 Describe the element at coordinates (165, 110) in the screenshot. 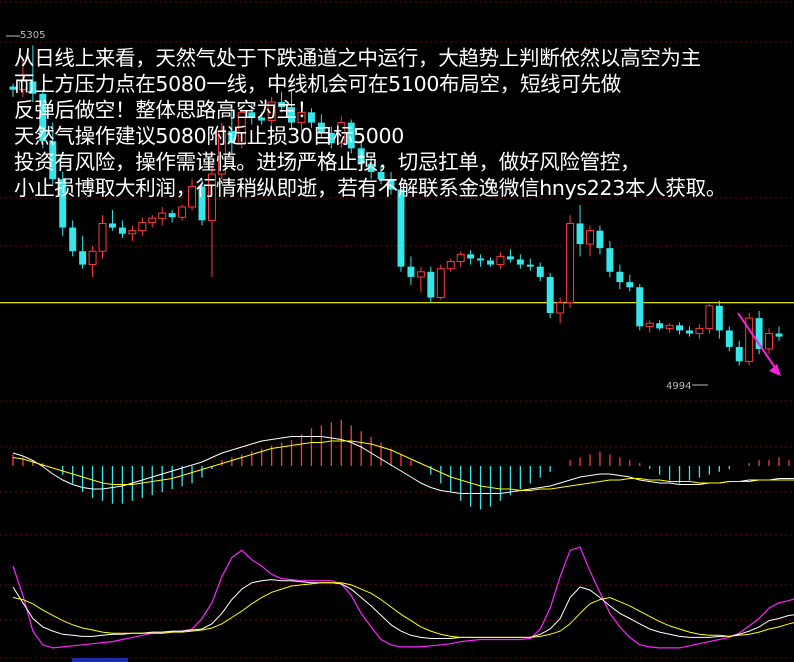

I see `analysis-line-3: 反弹后做空！整体思路高空为主！` at that location.